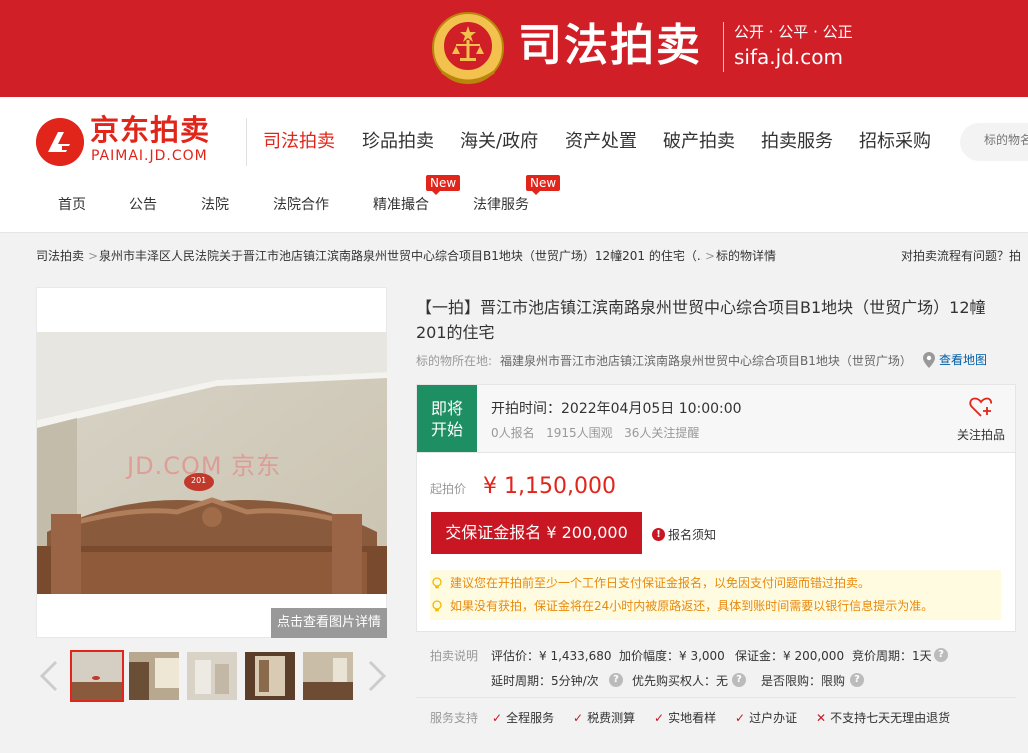  What do you see at coordinates (150, 130) in the screenshot?
I see `logo-name: 京东拍卖` at bounding box center [150, 130].